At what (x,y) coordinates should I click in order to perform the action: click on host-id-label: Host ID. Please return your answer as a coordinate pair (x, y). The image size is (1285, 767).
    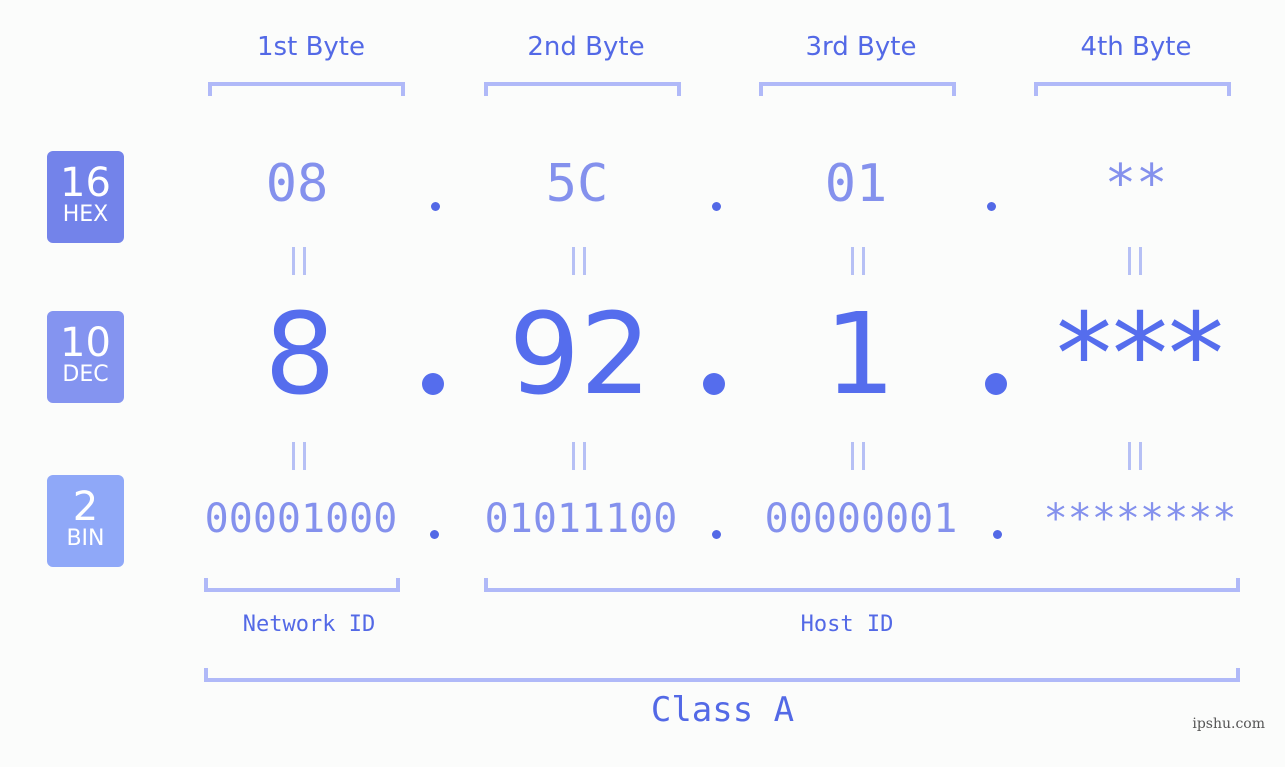
    Looking at the image, I should click on (847, 624).